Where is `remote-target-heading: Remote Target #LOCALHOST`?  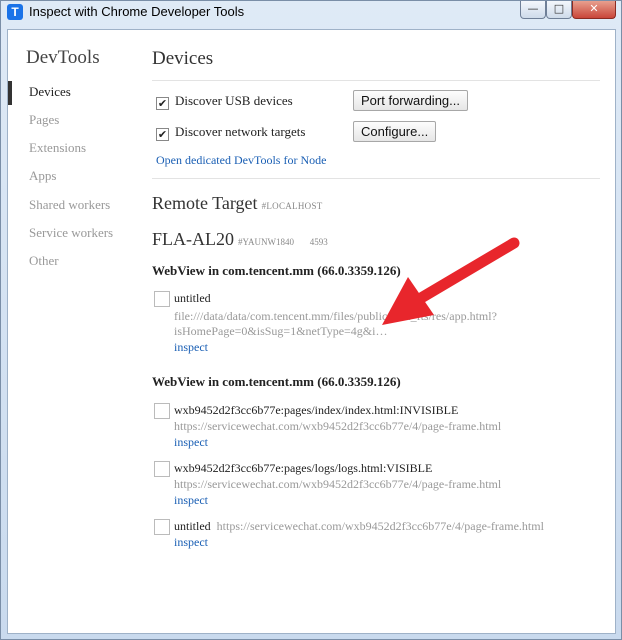 remote-target-heading: Remote Target #LOCALHOST is located at coordinates (237, 203).